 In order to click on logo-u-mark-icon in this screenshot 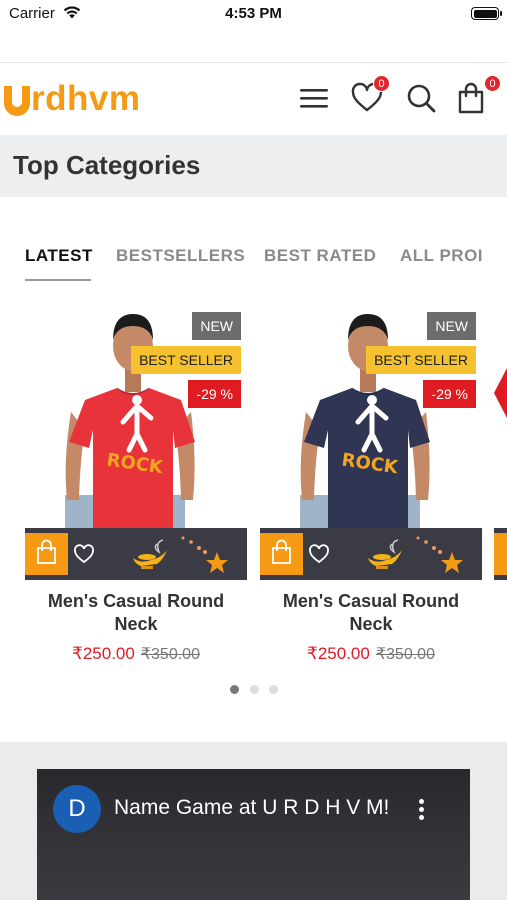, I will do `click(17, 101)`.